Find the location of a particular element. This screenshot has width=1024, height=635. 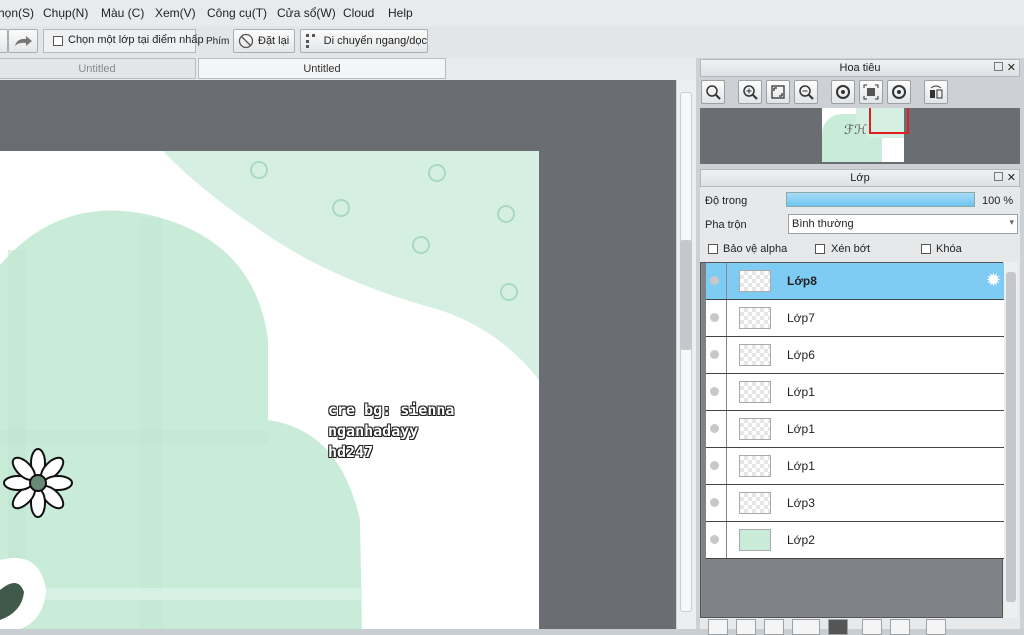

new-folder-button is located at coordinates (838, 627).